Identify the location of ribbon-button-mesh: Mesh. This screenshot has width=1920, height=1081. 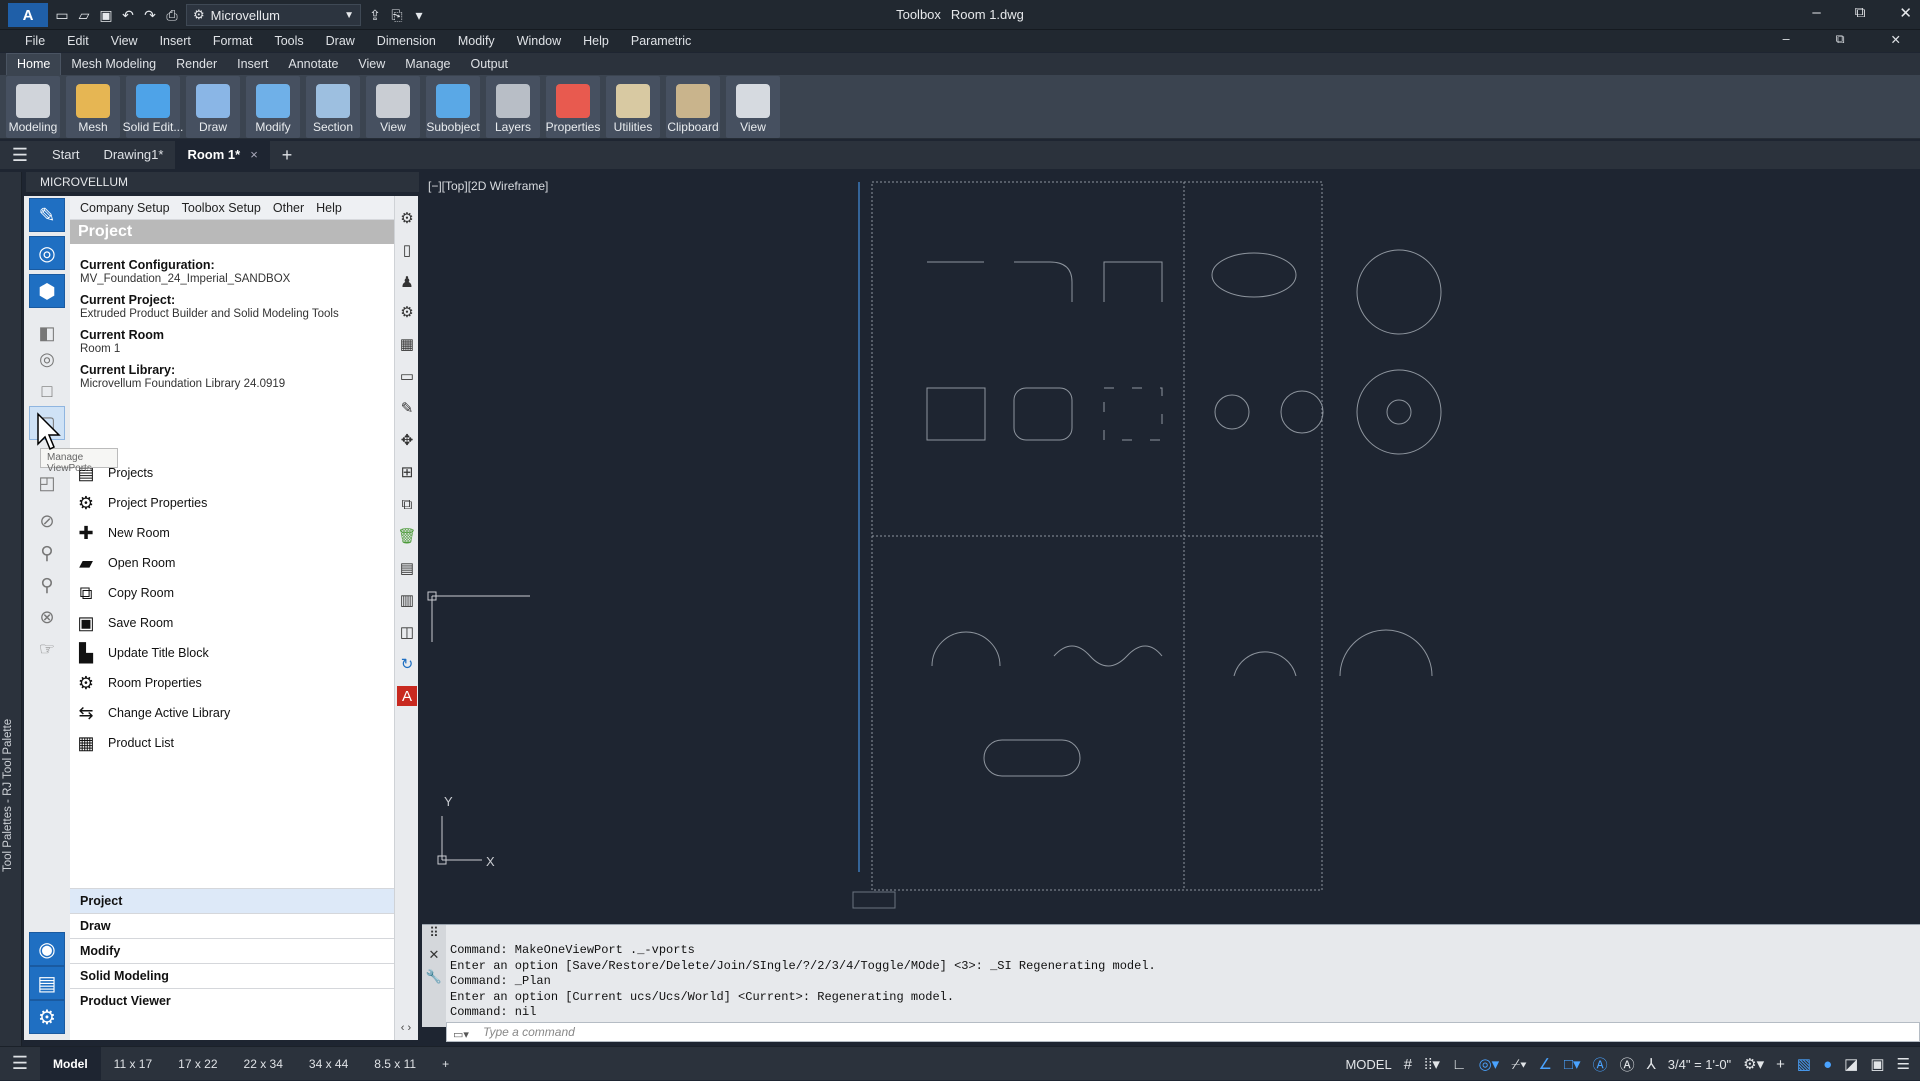
(93, 107).